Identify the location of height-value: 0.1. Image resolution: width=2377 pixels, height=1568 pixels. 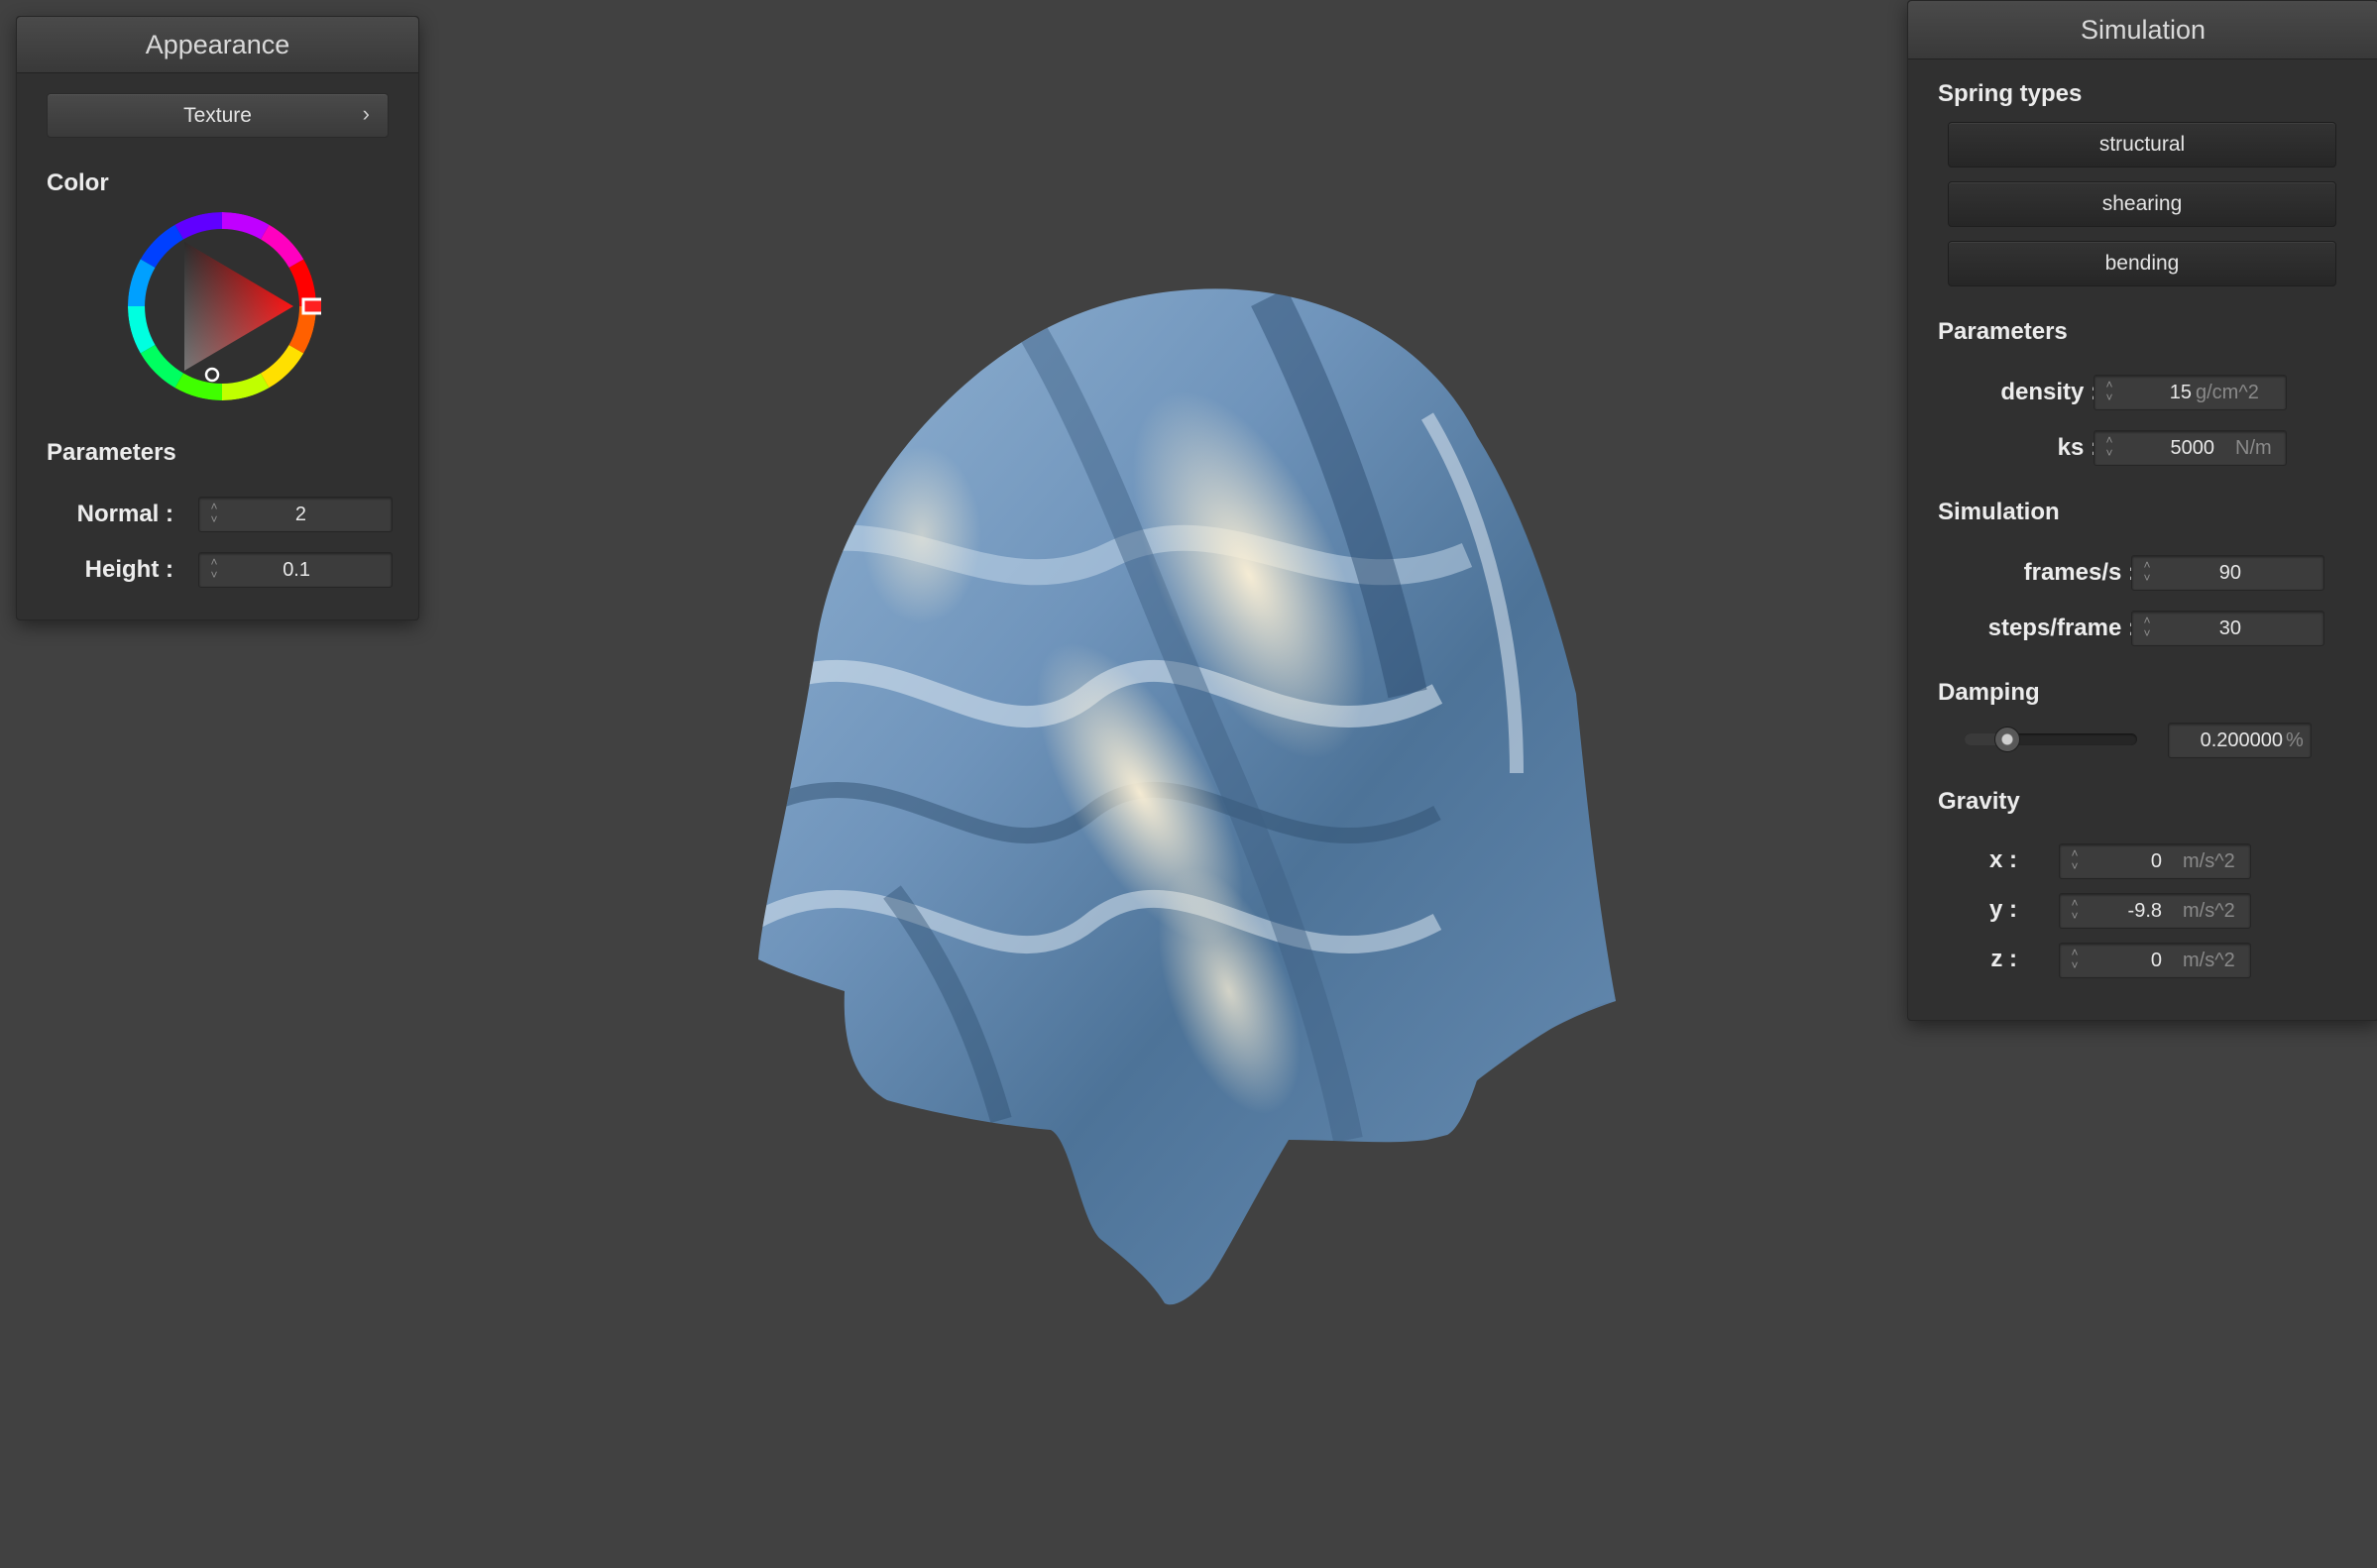
(296, 570).